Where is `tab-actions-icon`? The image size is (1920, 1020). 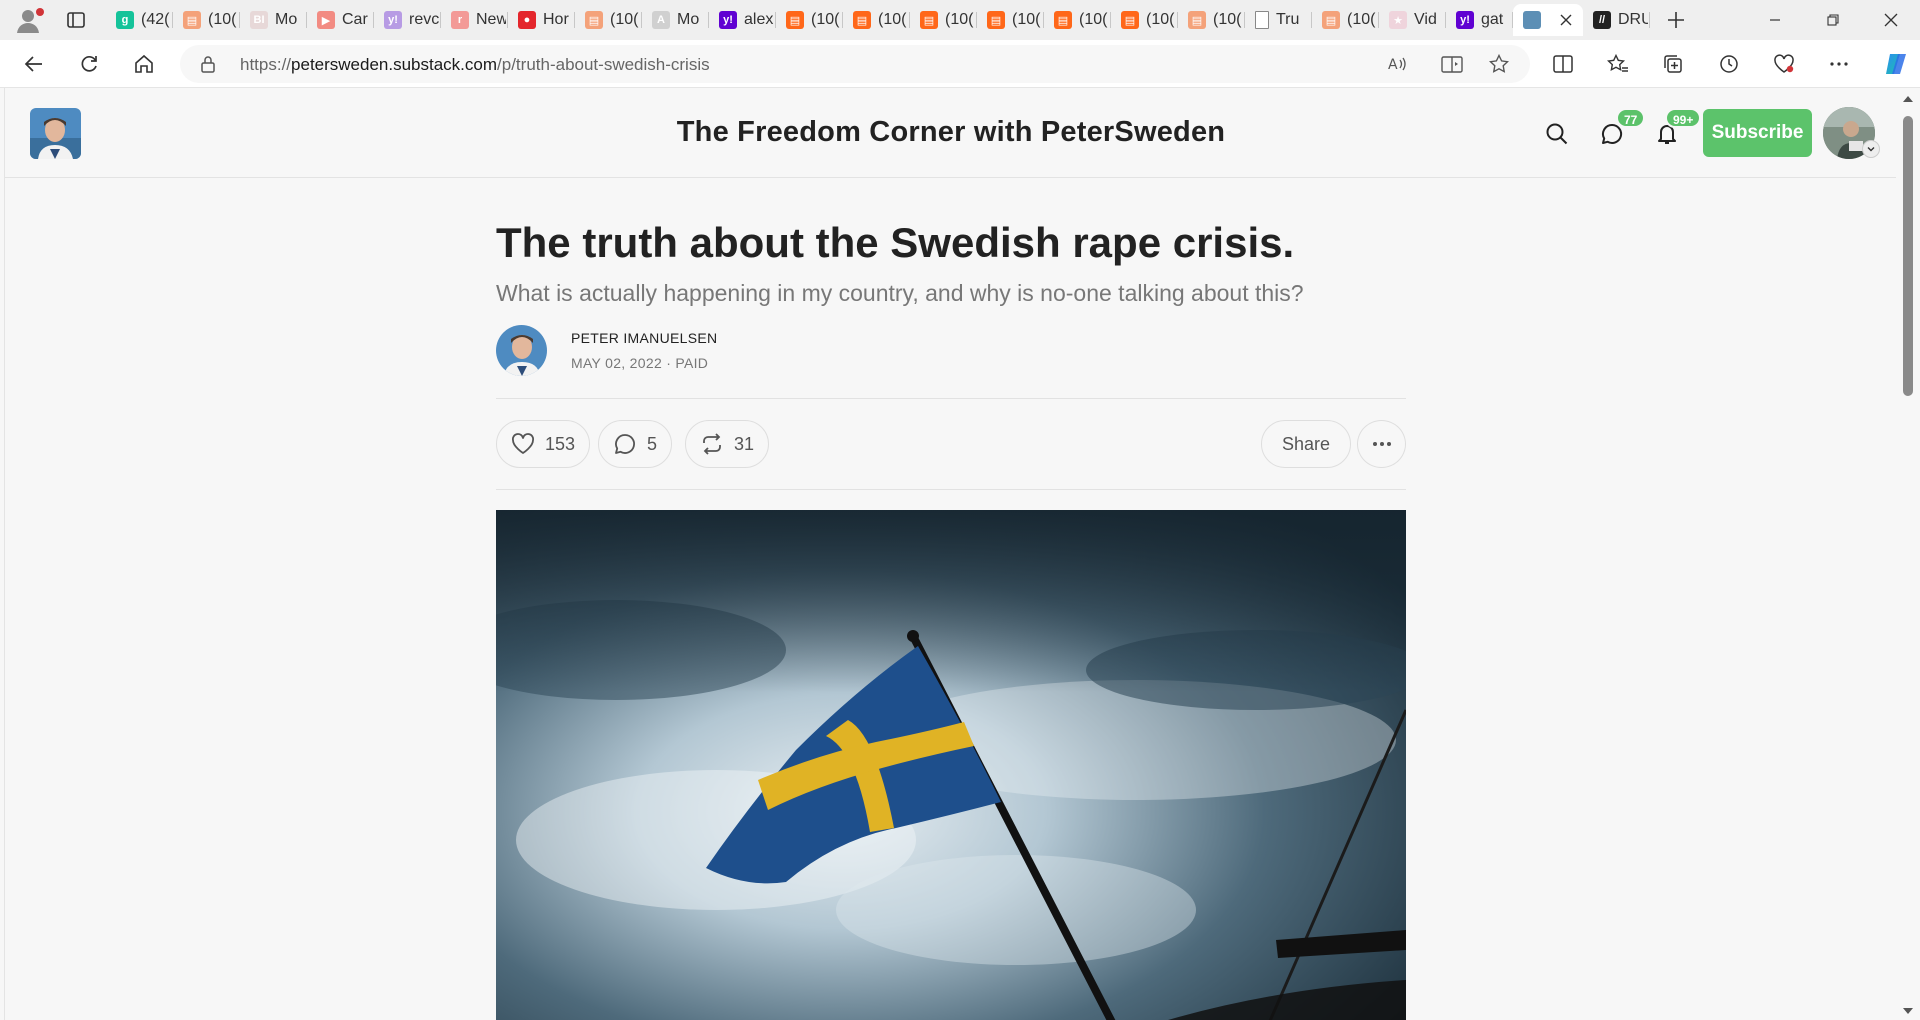
tab-actions-icon is located at coordinates (76, 20).